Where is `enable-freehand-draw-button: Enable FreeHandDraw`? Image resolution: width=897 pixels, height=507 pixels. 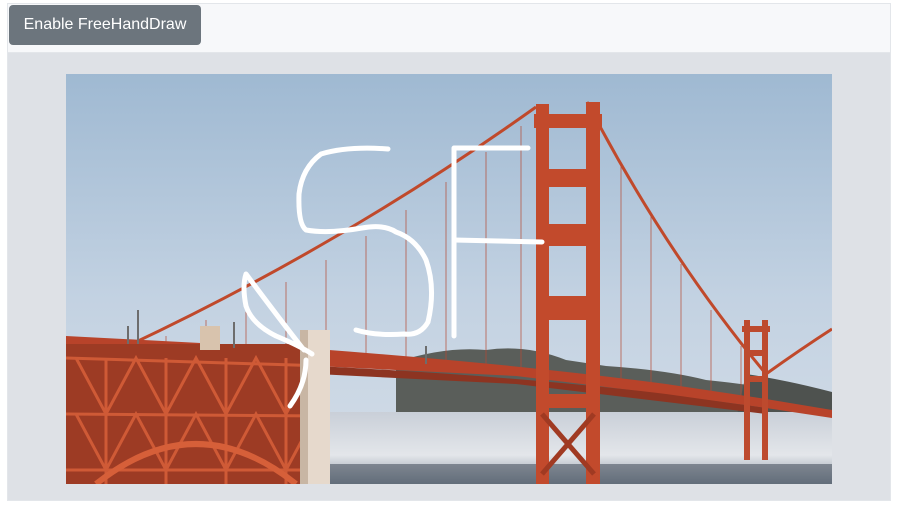 enable-freehand-draw-button: Enable FreeHandDraw is located at coordinates (105, 25).